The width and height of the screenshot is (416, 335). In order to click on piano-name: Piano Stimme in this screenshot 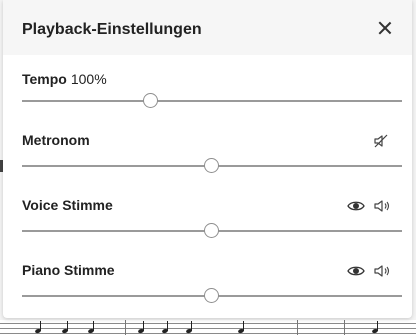, I will do `click(68, 270)`.